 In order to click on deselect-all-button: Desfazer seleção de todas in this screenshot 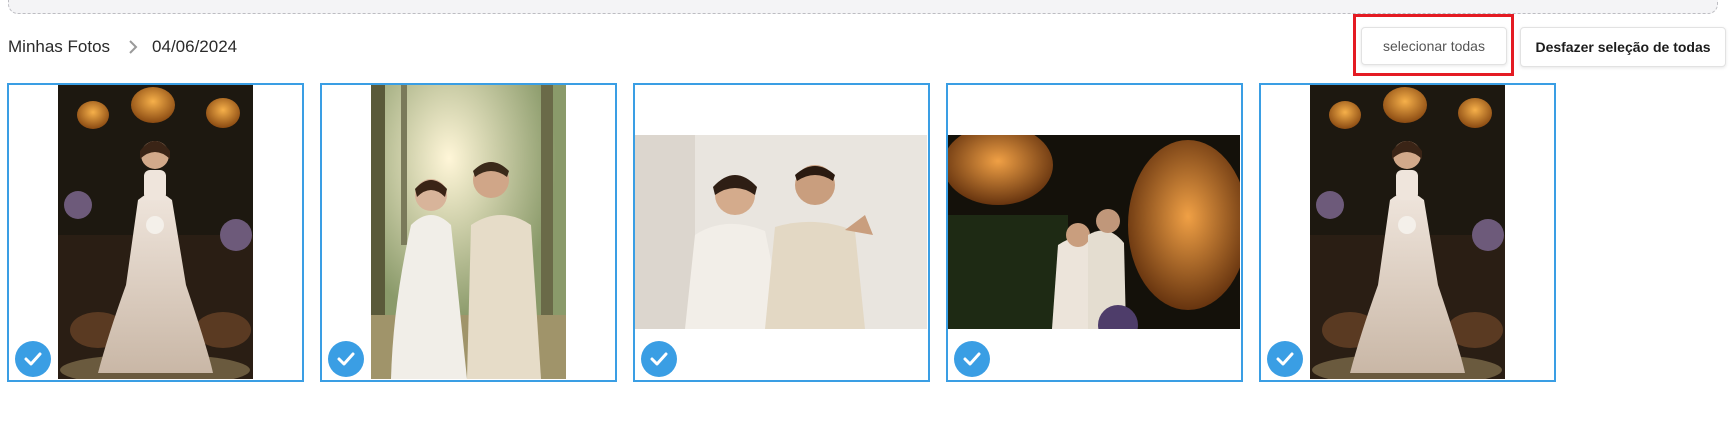, I will do `click(1623, 47)`.